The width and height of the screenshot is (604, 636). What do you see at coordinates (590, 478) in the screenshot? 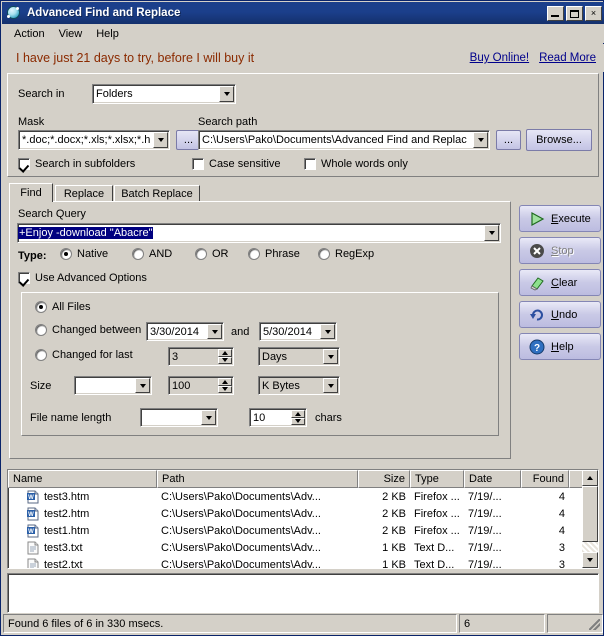
I see `scroll-up-icon` at bounding box center [590, 478].